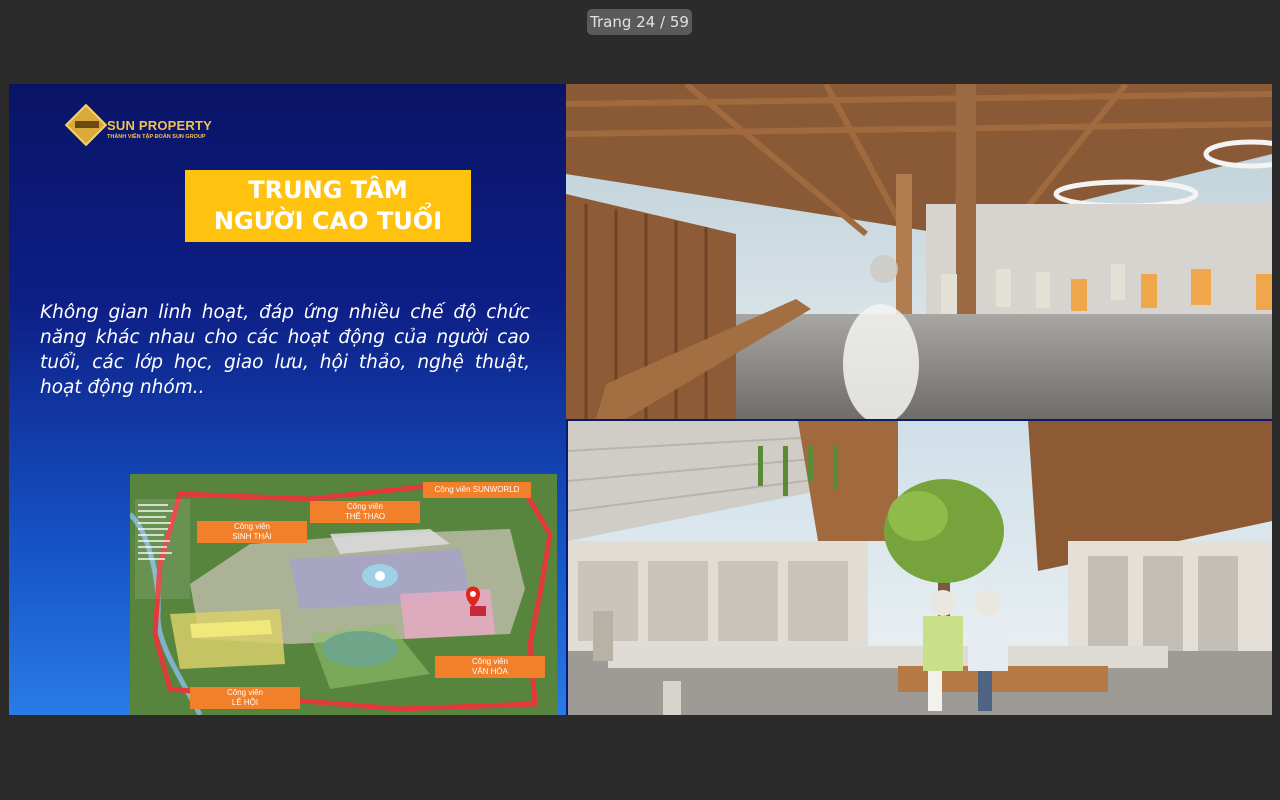 Image resolution: width=1280 pixels, height=800 pixels. Describe the element at coordinates (156, 137) in the screenshot. I see `logo-tagline: THÀNH VIÊN TẬP ĐOÀN SUN GROUP` at that location.